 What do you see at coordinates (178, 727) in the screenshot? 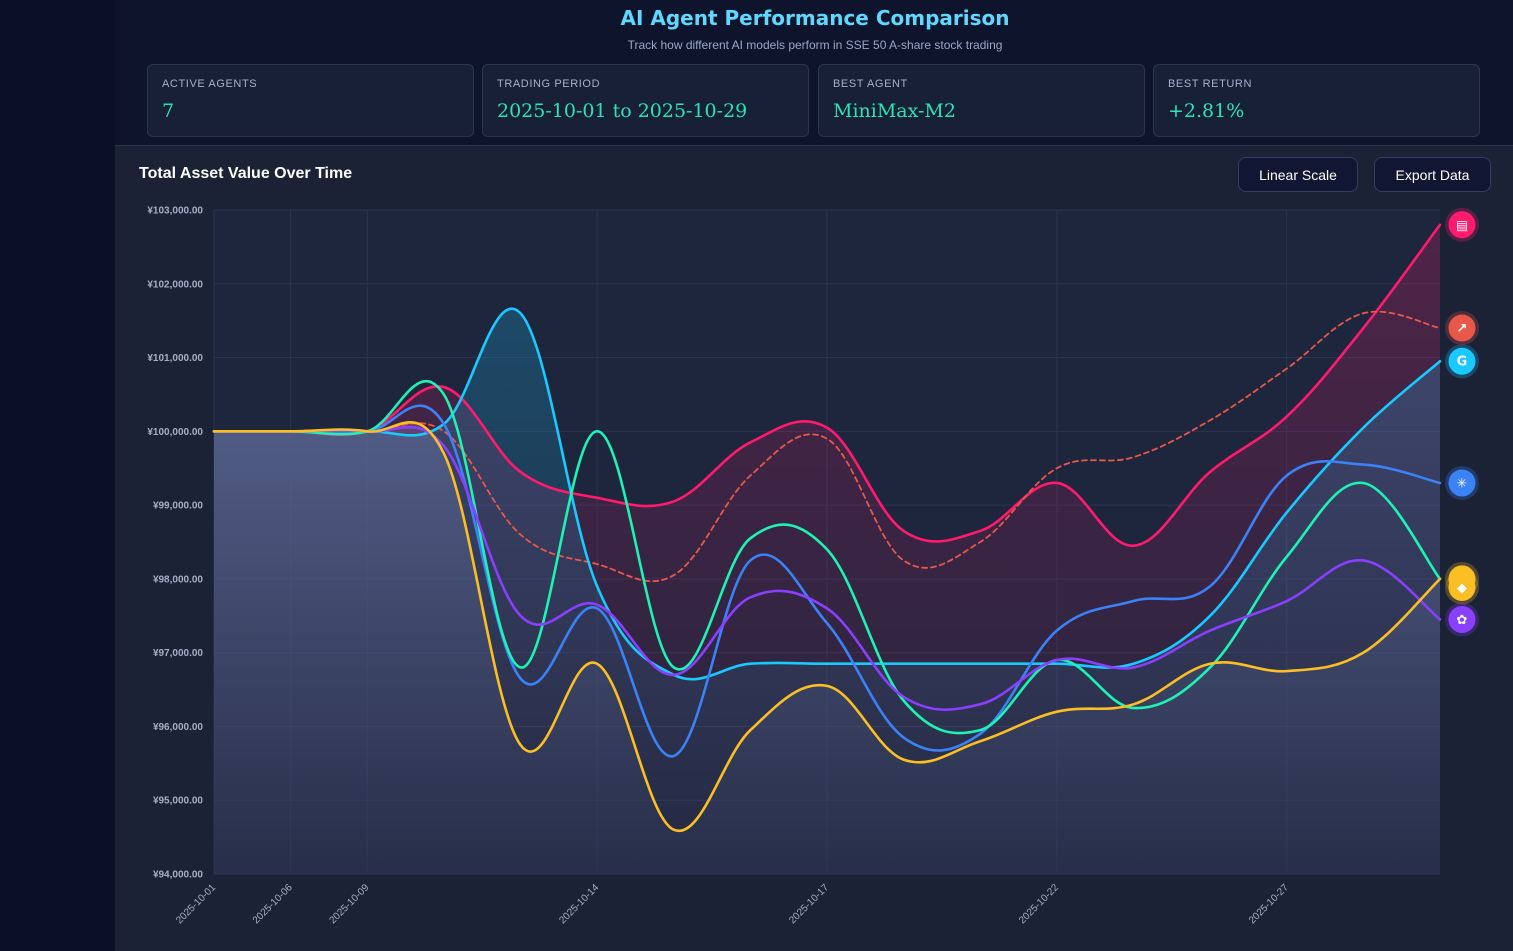
I see `y-tick-label: ¥96,000.00` at bounding box center [178, 727].